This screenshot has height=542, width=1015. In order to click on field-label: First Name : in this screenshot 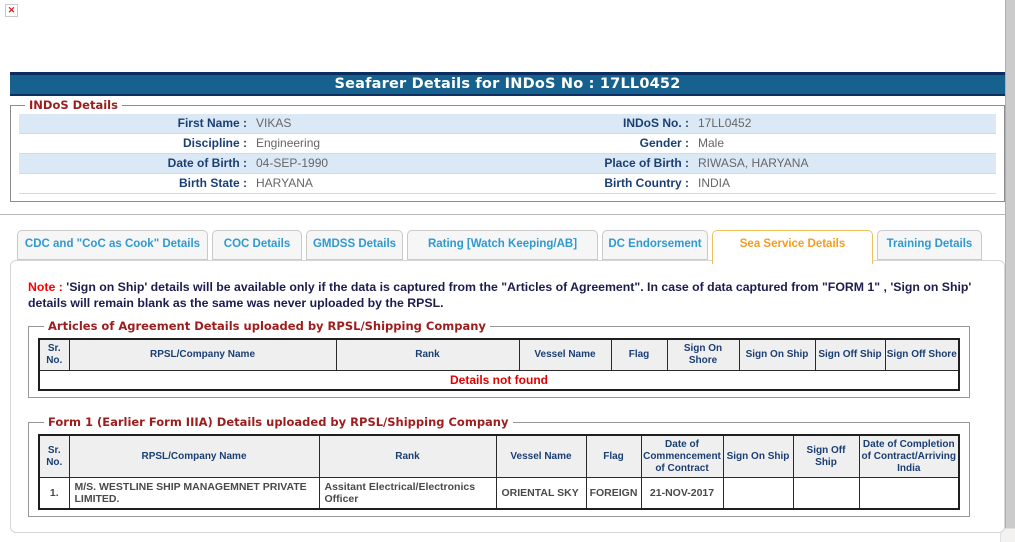, I will do `click(212, 123)`.